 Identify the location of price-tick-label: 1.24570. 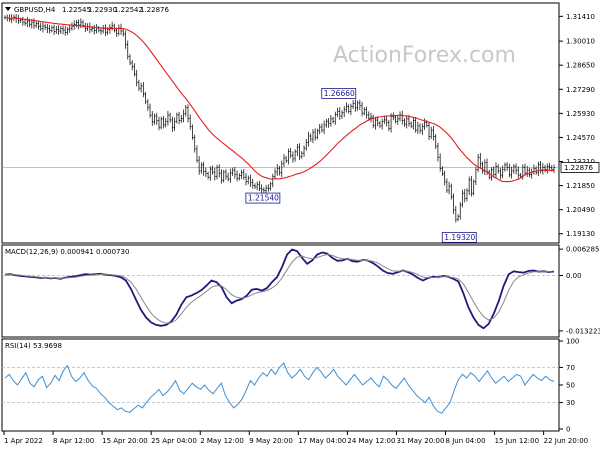
(580, 138).